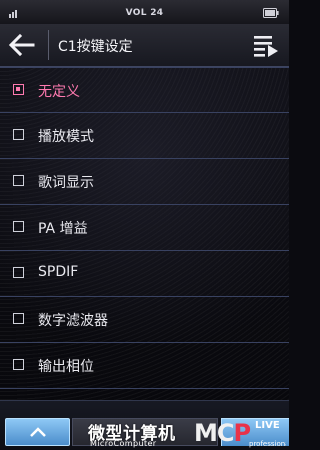 This screenshot has height=450, width=320. I want to click on back-button, so click(21, 45).